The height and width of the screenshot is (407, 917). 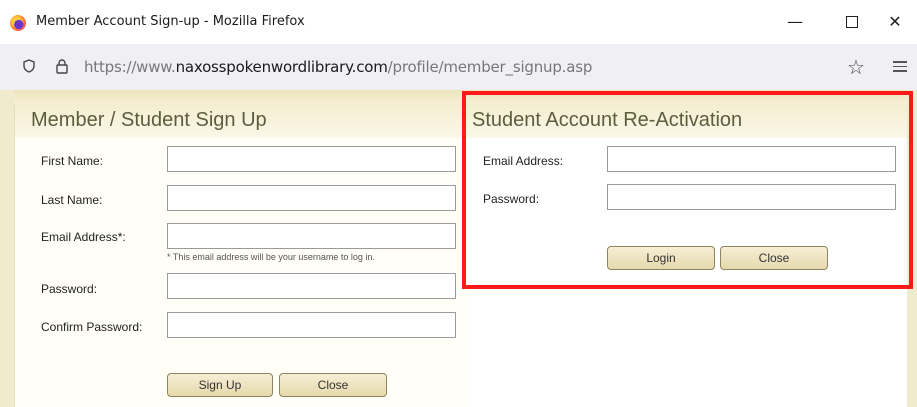 I want to click on maximize-icon, so click(x=852, y=22).